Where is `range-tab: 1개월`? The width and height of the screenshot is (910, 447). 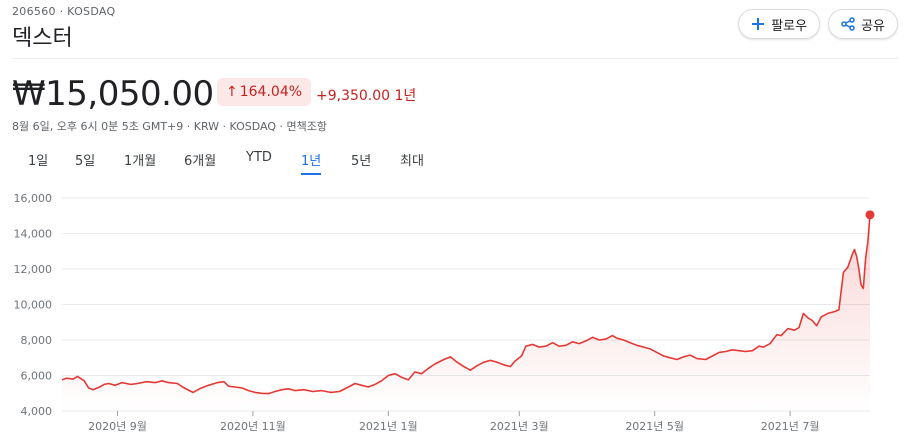 range-tab: 1개월 is located at coordinates (140, 161).